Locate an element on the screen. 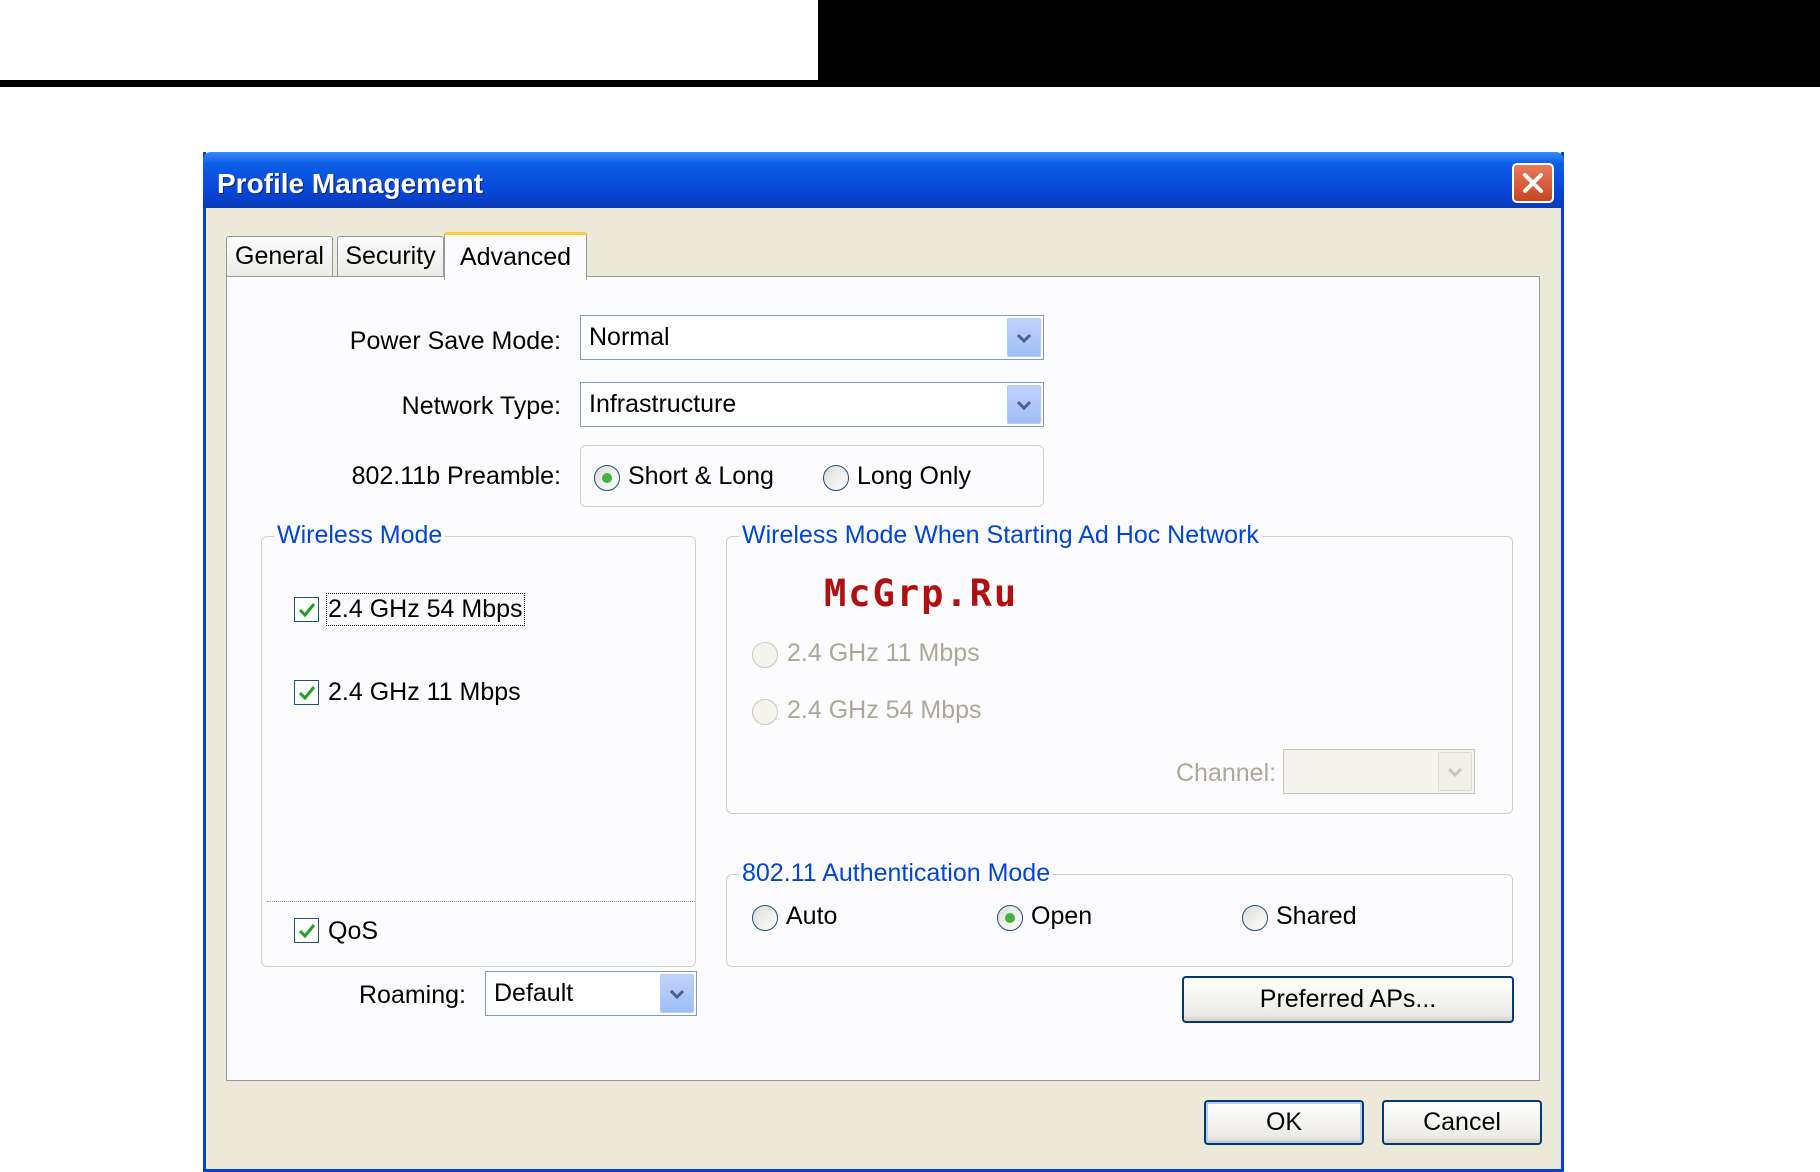 The image size is (1820, 1172). watermark-text: McGrp.Ru is located at coordinates (921, 593).